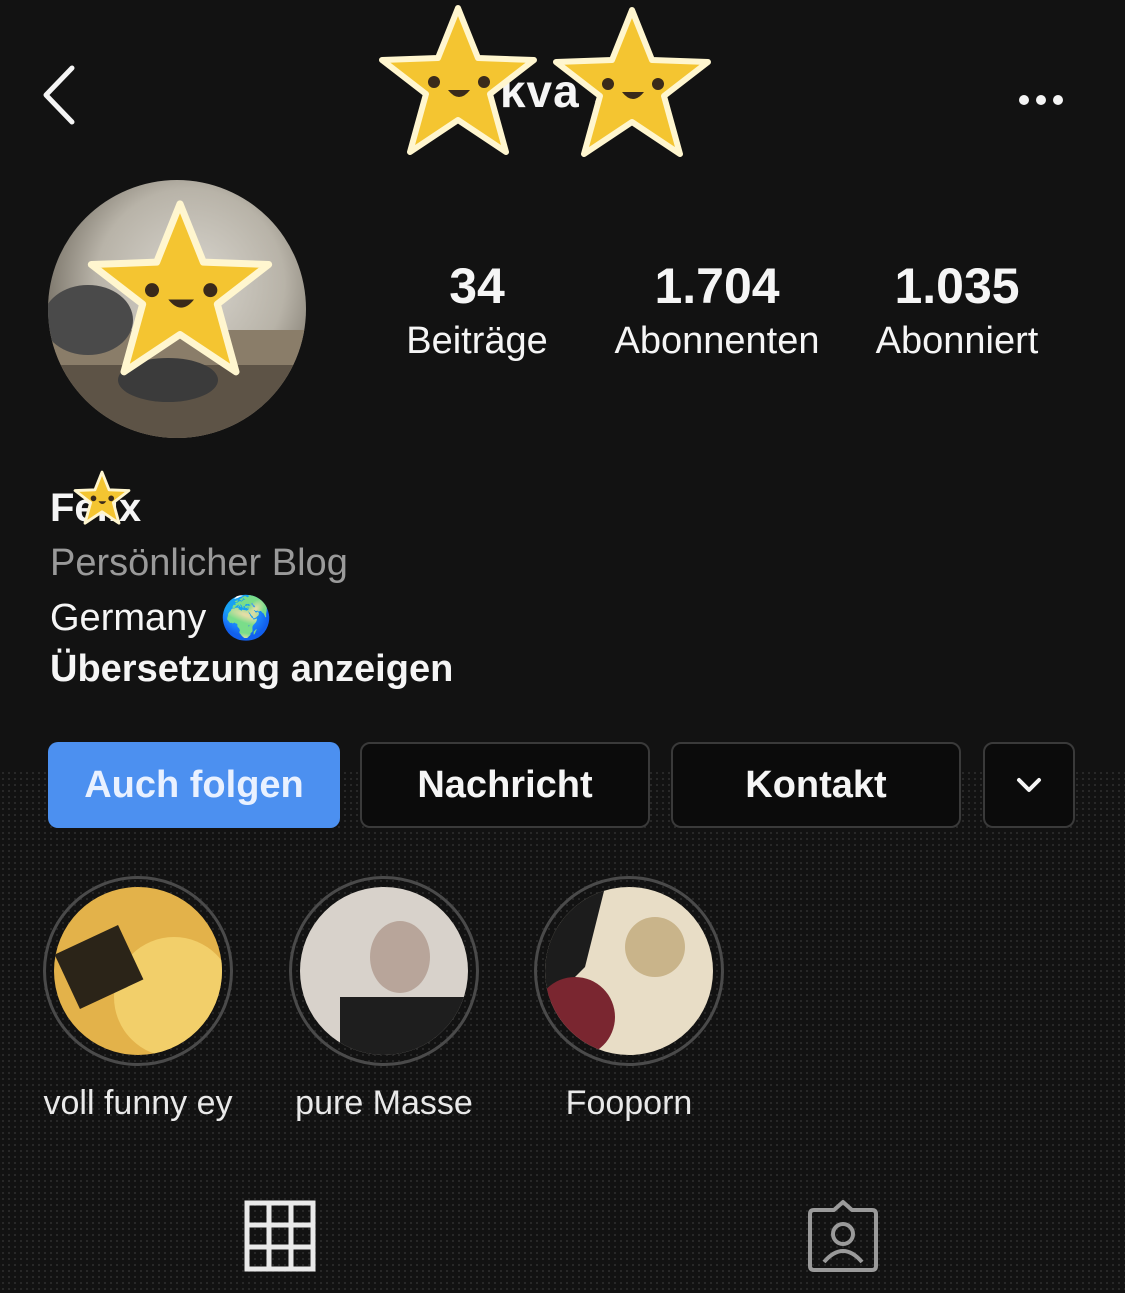 Image resolution: width=1125 pixels, height=1293 pixels. I want to click on message-button: Nachricht, so click(505, 785).